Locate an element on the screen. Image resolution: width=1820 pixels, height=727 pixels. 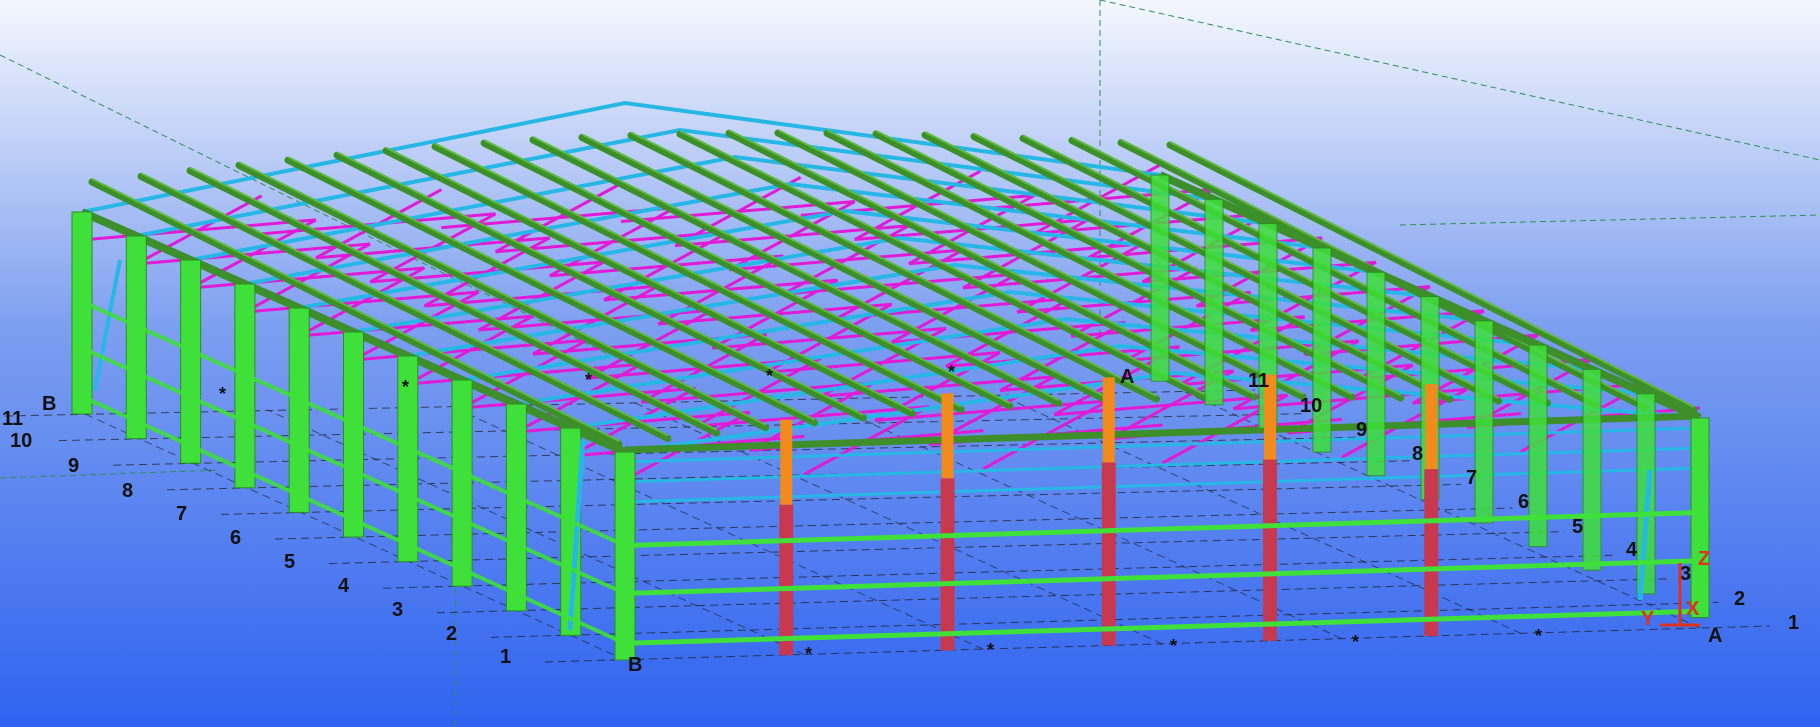
left-grid-label: 7 is located at coordinates (181, 514).